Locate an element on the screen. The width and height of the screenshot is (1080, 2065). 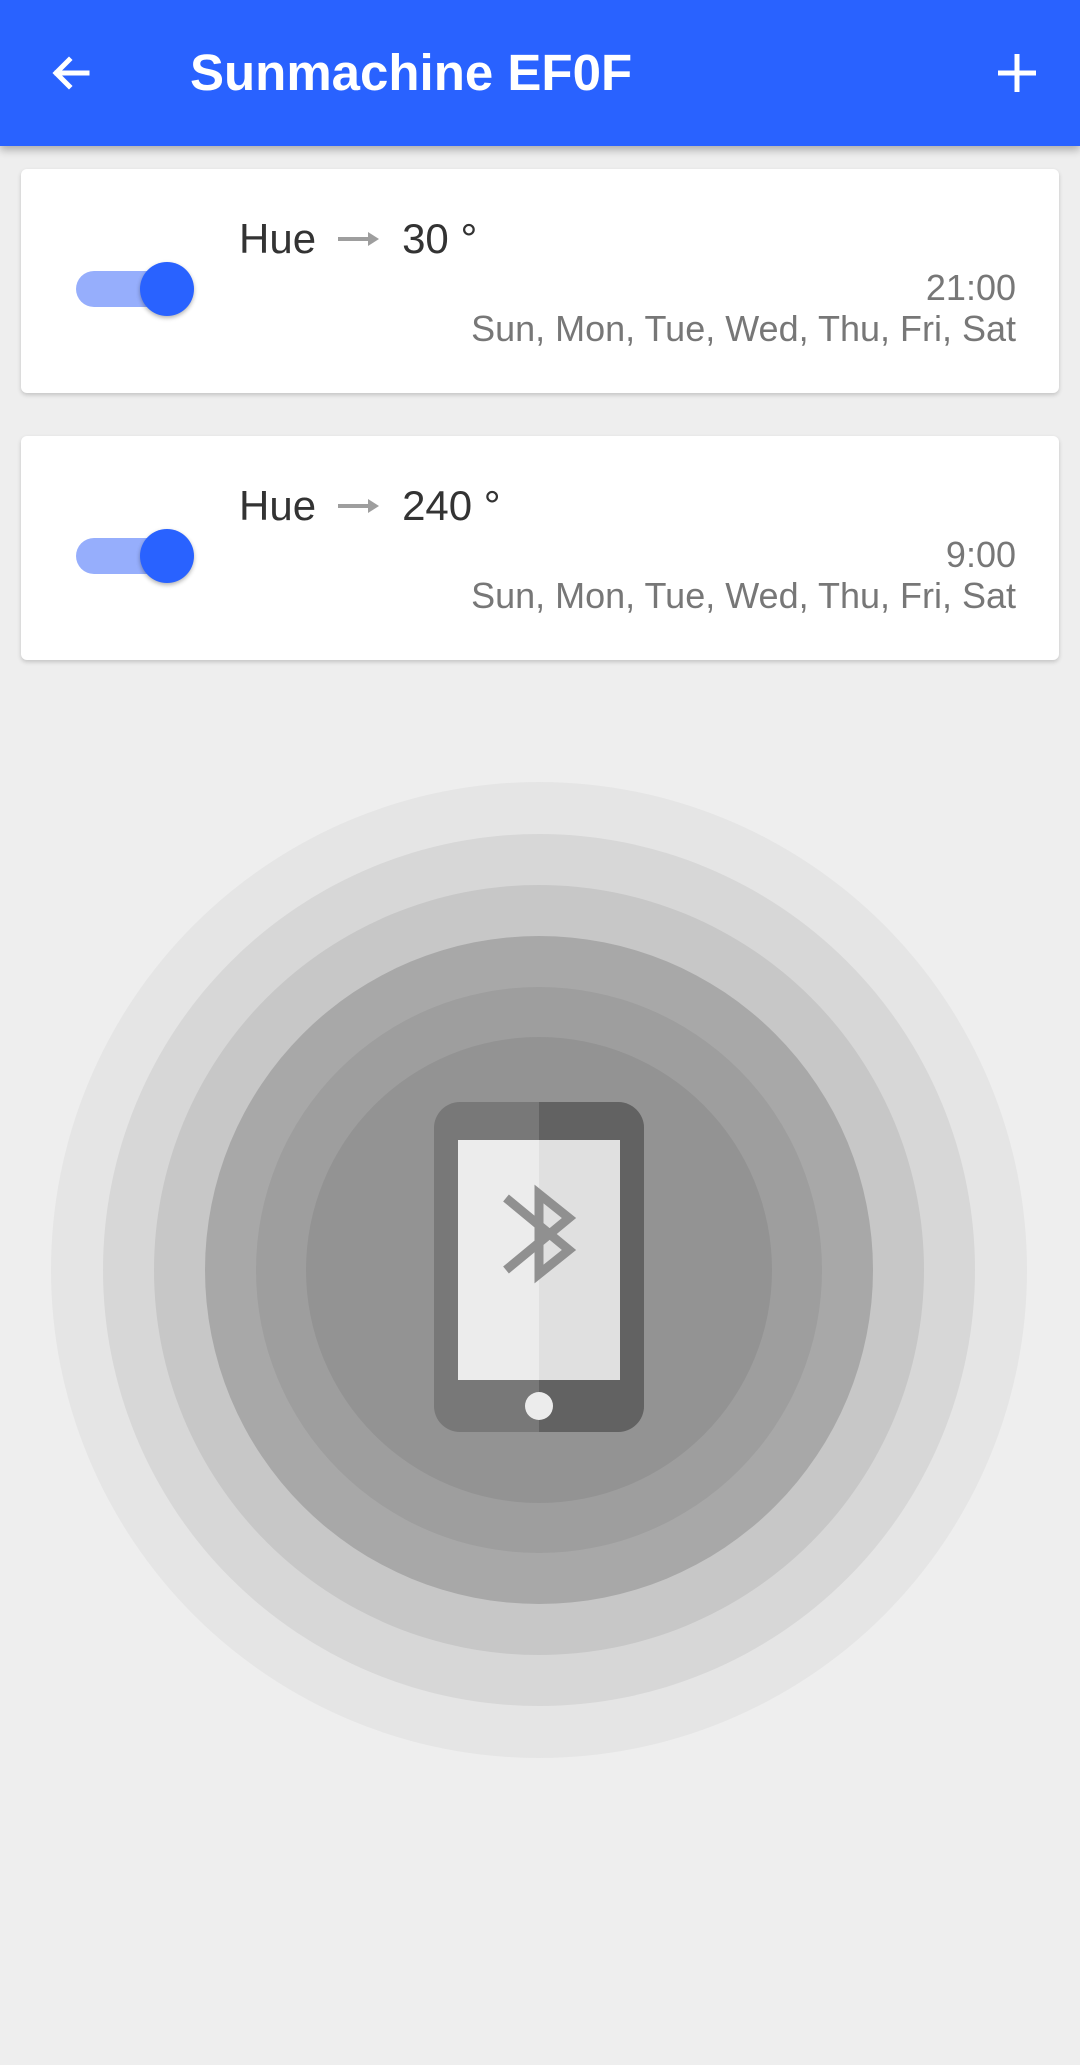
add-rule-button is located at coordinates (1017, 73).